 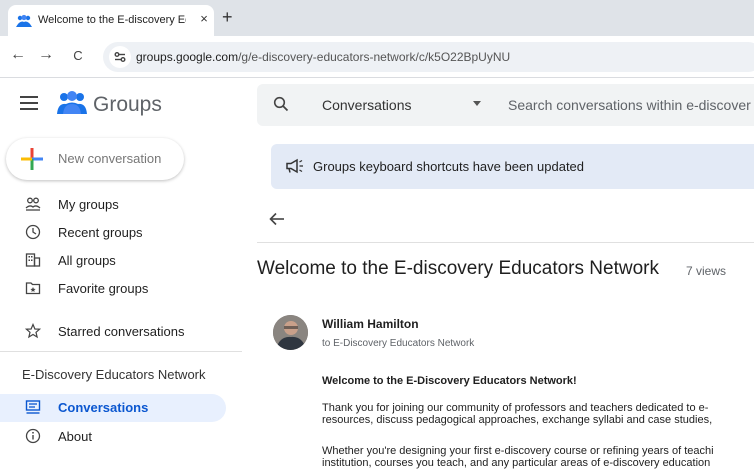 I want to click on tab-title: Welcome to the E-discovery Ed, so click(x=112, y=20).